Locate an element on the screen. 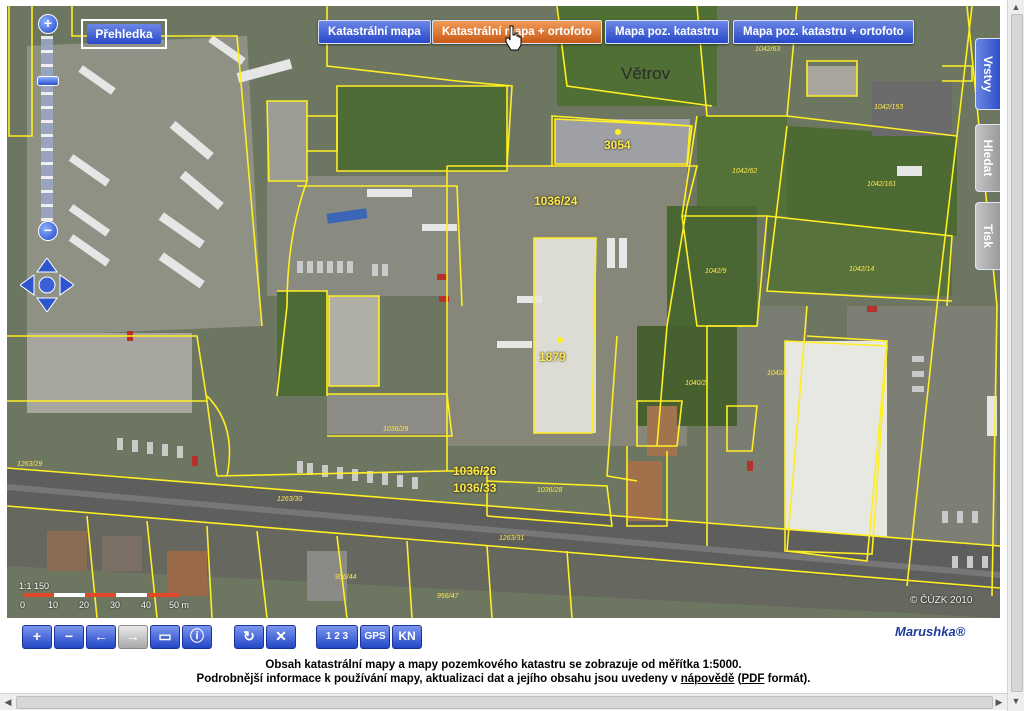  scale-tick: 0 is located at coordinates (23, 605).